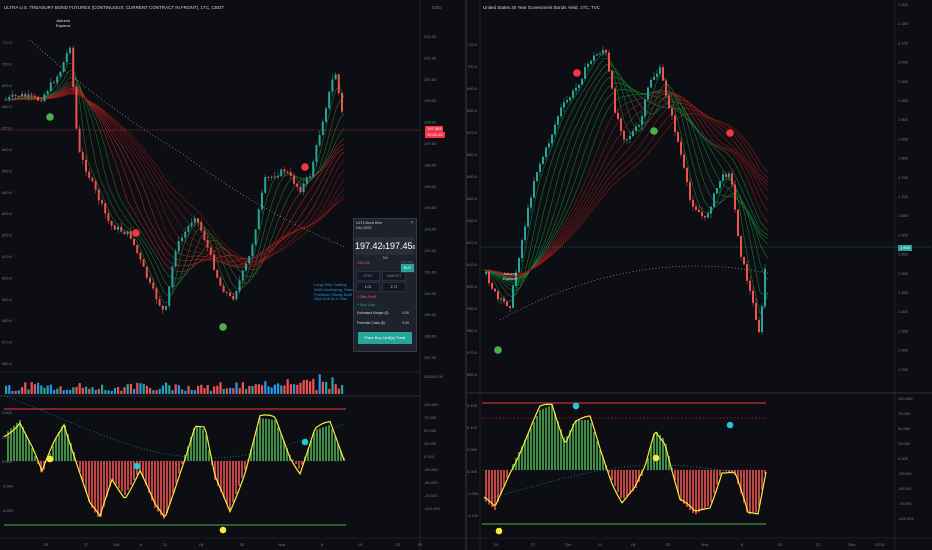  Describe the element at coordinates (472, 198) in the screenshot. I see `right-price-tick: 640.0` at that location.